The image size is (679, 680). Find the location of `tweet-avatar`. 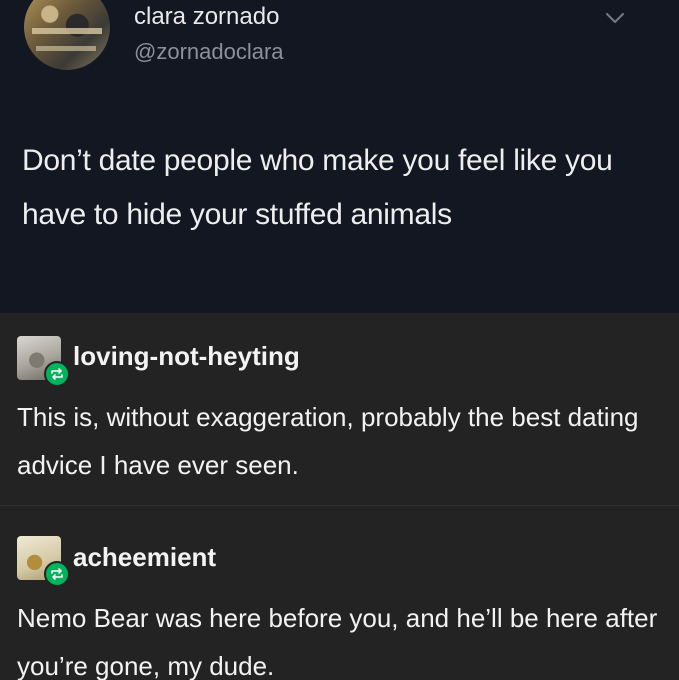

tweet-avatar is located at coordinates (67, 35).